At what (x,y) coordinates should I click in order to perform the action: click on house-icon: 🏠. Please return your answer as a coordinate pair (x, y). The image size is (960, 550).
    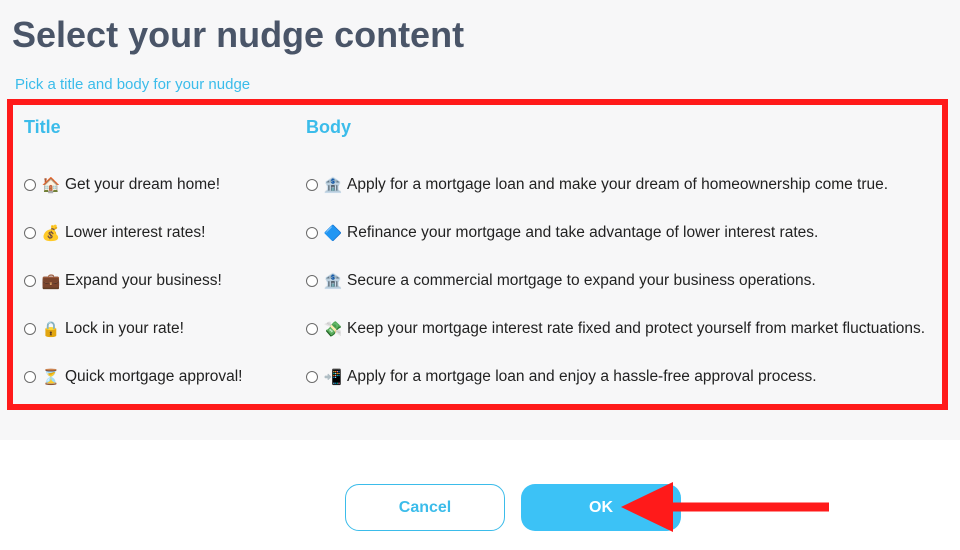
    Looking at the image, I should click on (51, 185).